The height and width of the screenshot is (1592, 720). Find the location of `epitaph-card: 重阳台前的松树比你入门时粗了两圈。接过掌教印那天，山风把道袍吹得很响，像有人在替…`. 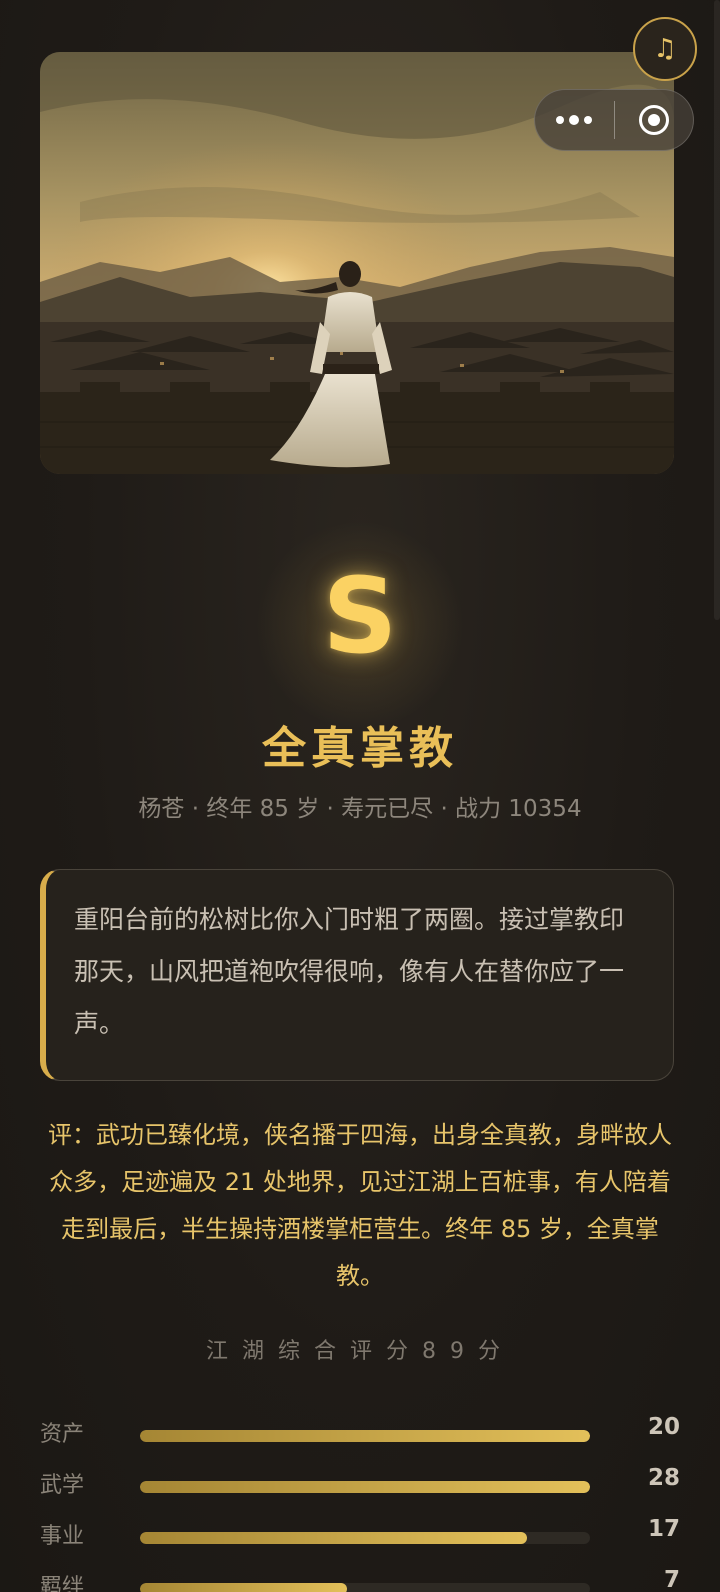

epitaph-card: 重阳台前的松树比你入门时粗了两圈。接过掌教印那天，山风把道袍吹得很响，像有人在替… is located at coordinates (357, 975).